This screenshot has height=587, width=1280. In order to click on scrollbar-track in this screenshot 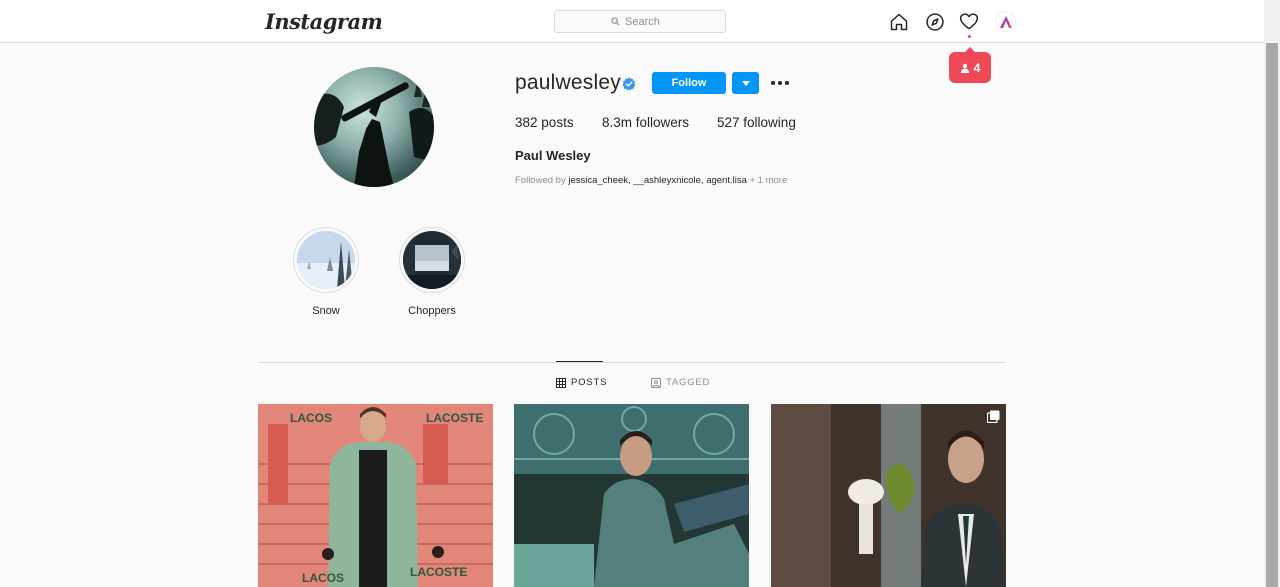, I will do `click(1272, 293)`.